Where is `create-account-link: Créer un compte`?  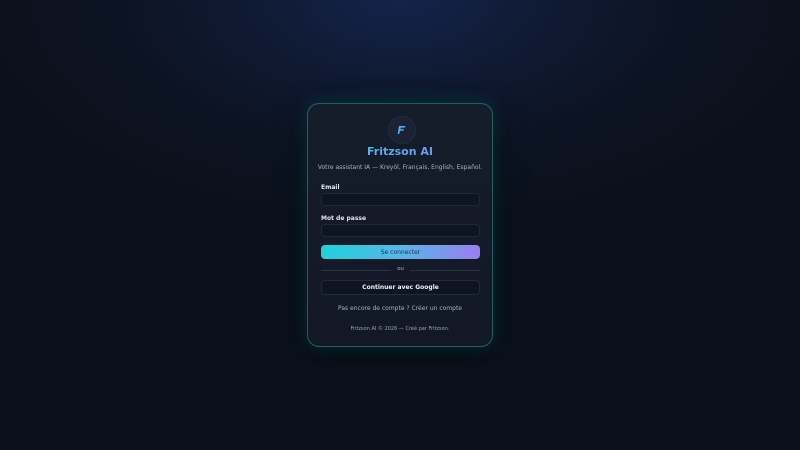
create-account-link: Créer un compte is located at coordinates (437, 308).